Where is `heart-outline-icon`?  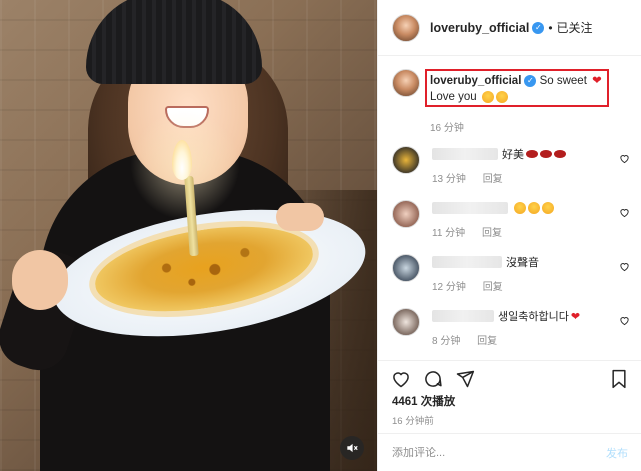
heart-outline-icon is located at coordinates (401, 379).